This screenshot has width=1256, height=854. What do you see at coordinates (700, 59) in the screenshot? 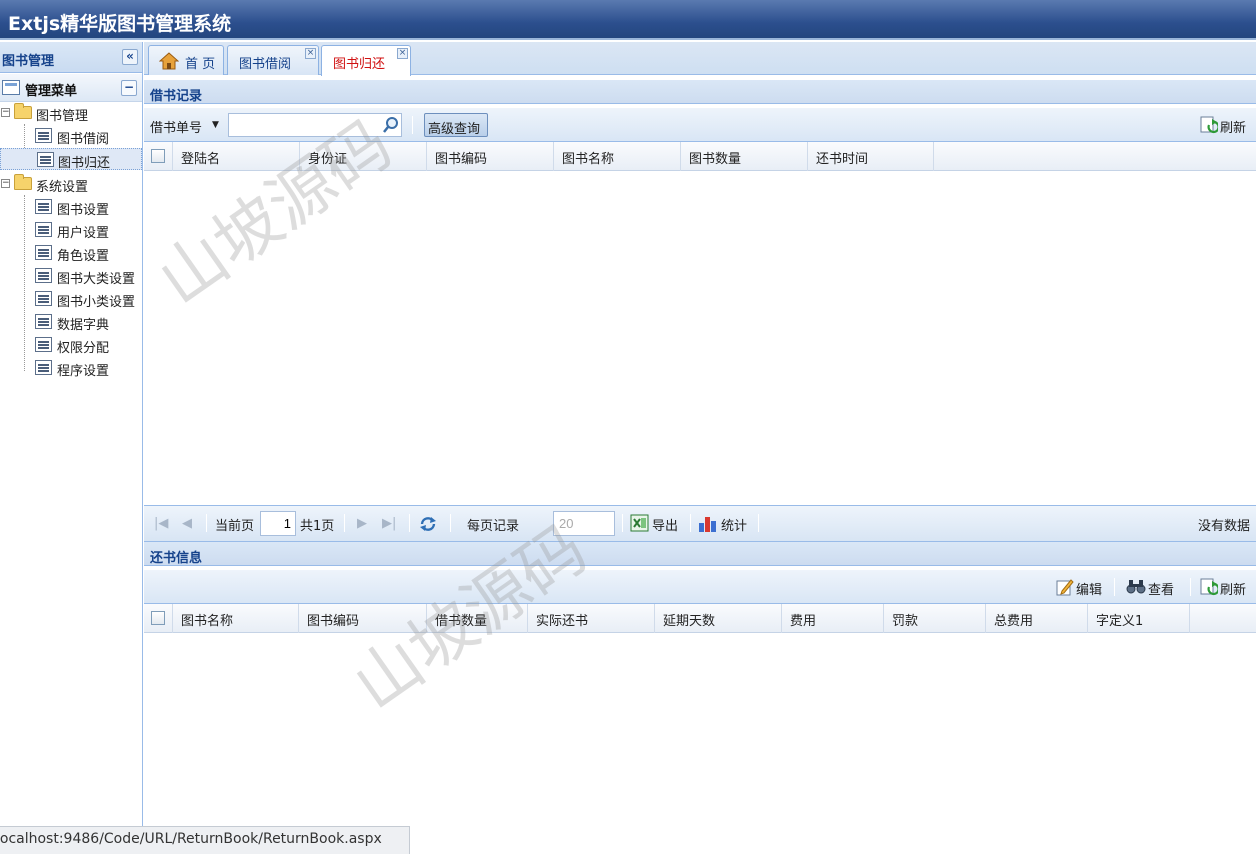
I see `tab-strip: 首 页 图书借阅 × 图书归还 ×` at bounding box center [700, 59].